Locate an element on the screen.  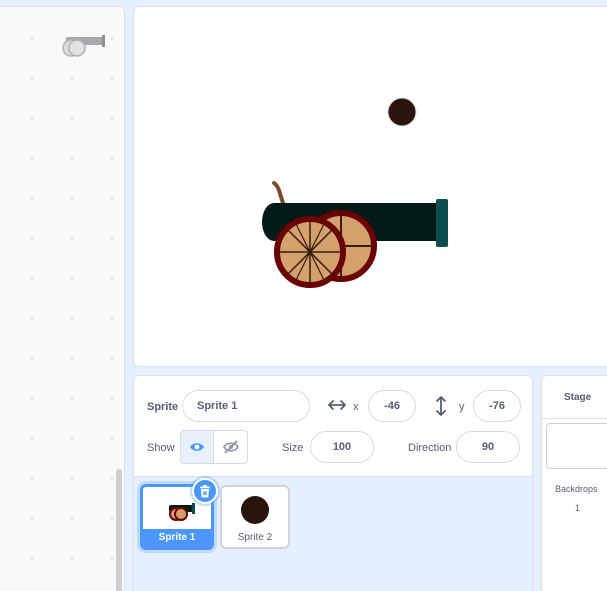
sprite-2-thumbnail is located at coordinates (255, 510).